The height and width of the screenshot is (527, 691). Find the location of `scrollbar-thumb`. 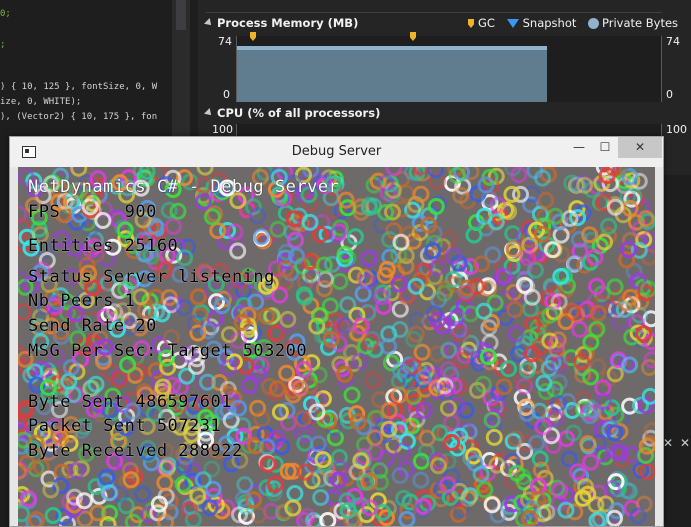

scrollbar-thumb is located at coordinates (181, 15).